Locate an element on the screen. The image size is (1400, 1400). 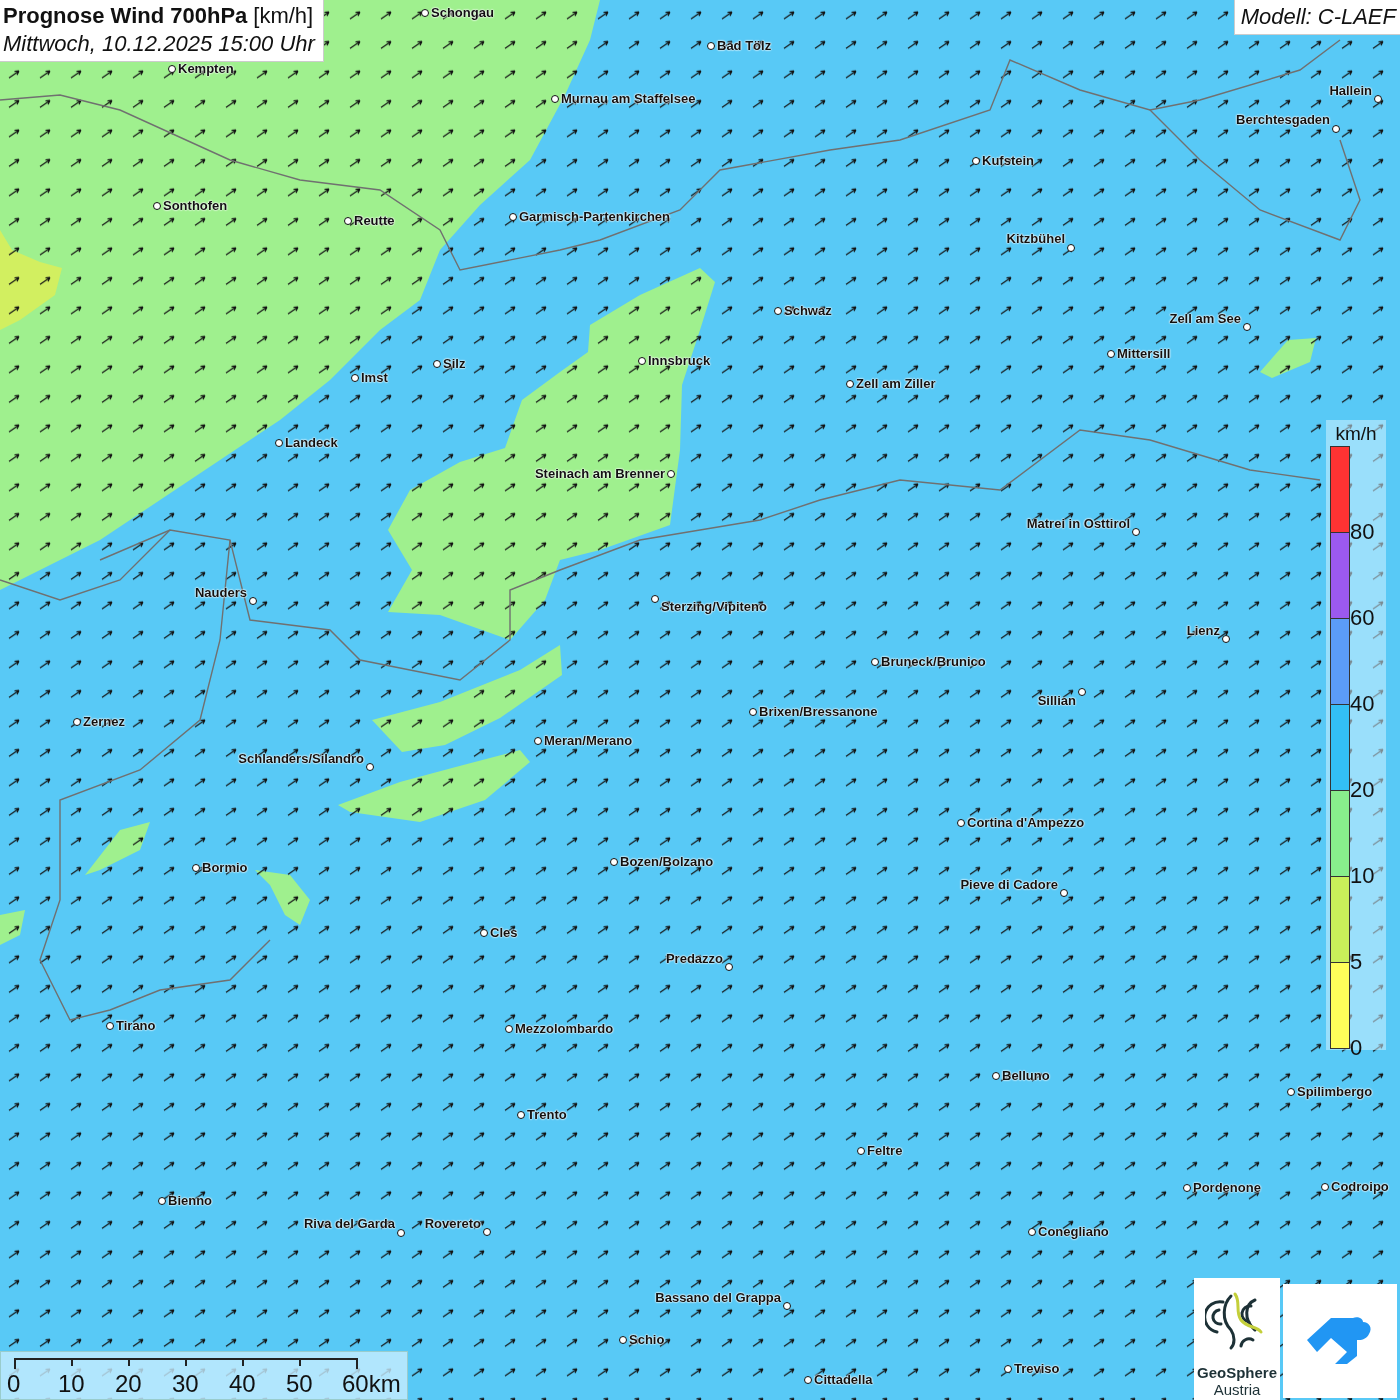
city-name: Kufstein is located at coordinates (1008, 161).